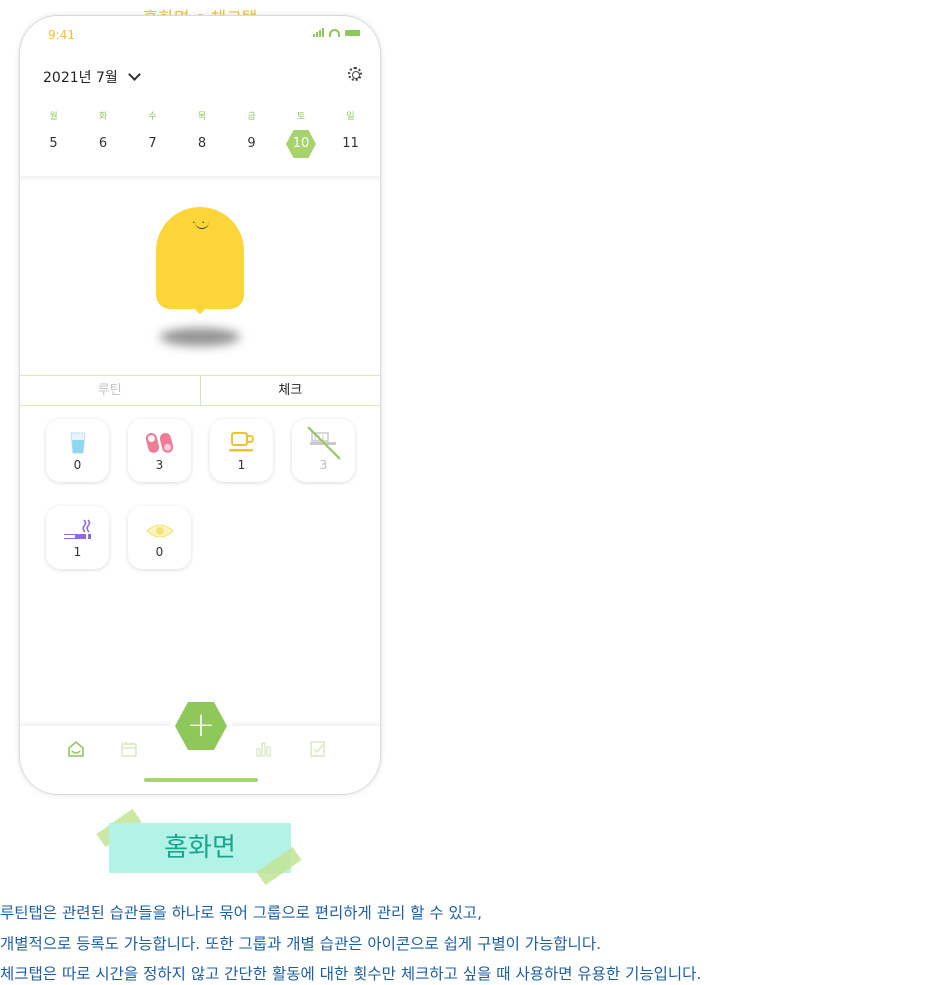  I want to click on coffee-cup-icon, so click(241, 442).